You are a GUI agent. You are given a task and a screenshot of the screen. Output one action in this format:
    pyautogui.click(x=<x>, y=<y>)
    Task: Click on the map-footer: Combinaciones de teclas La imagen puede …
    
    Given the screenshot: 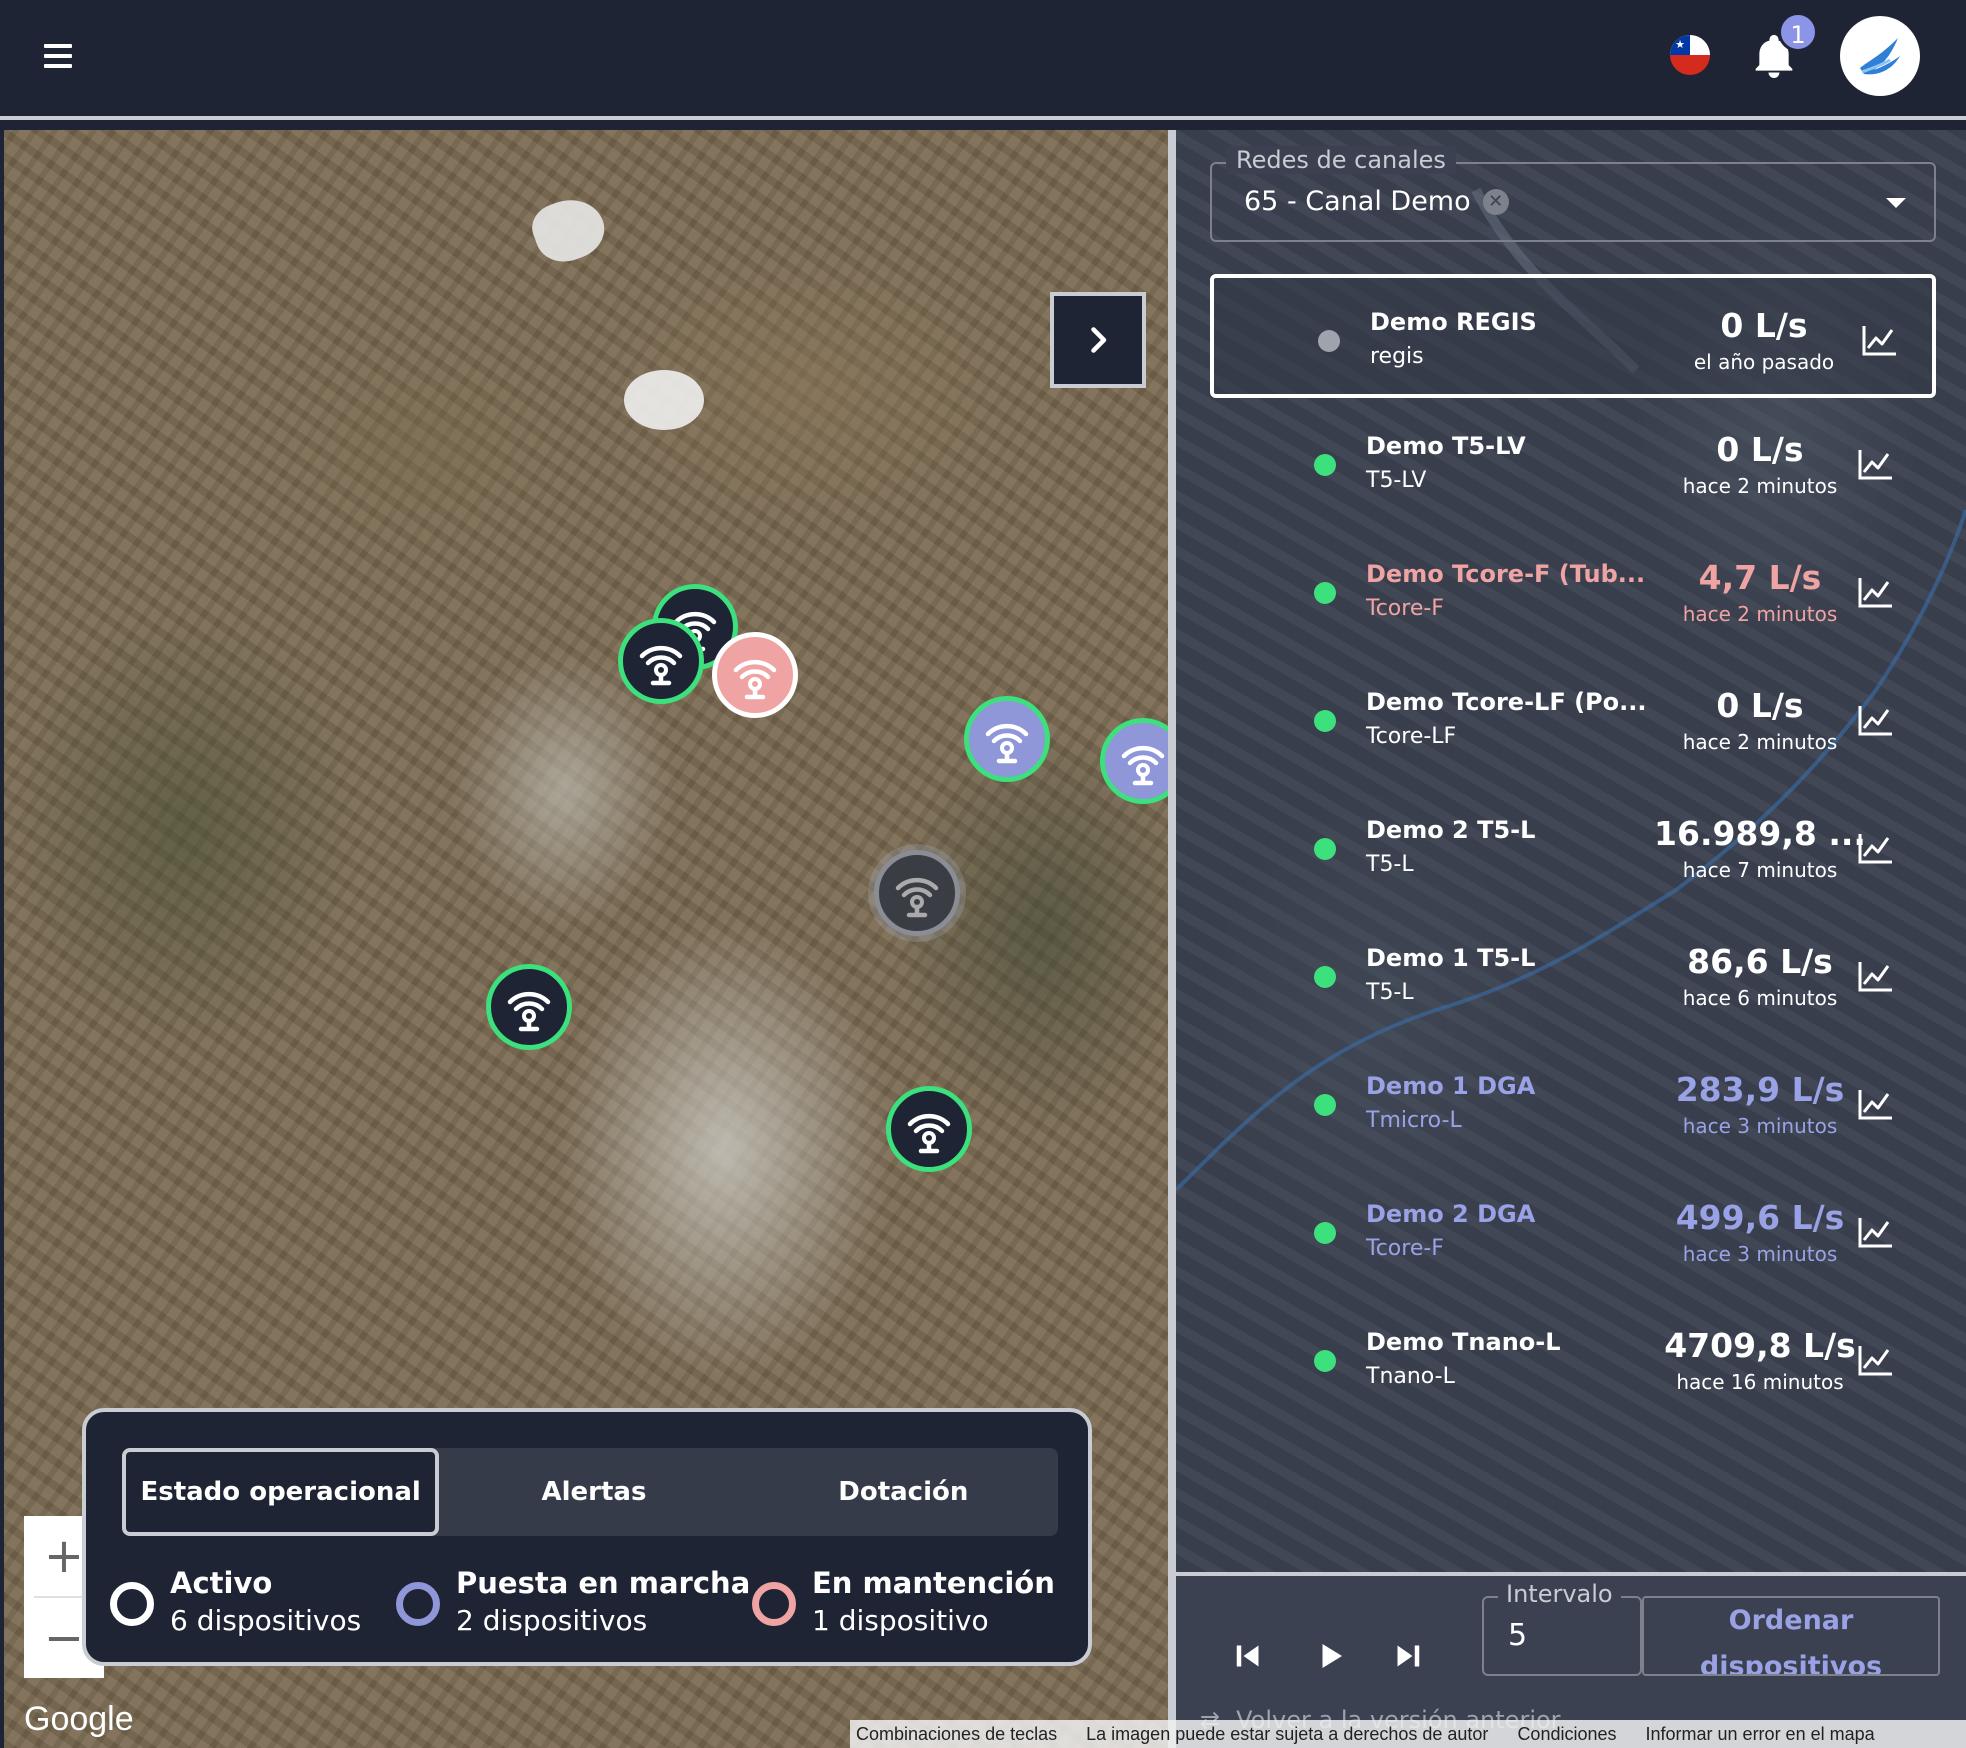 What is the action you would take?
    pyautogui.click(x=1408, y=1734)
    